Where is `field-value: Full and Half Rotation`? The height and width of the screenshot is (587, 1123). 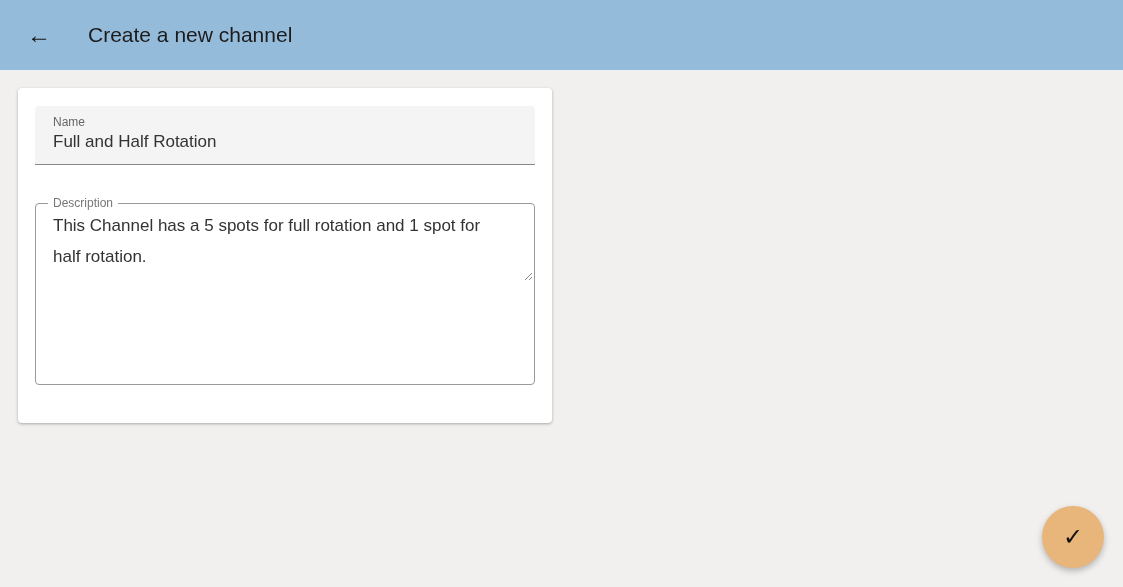
field-value: Full and Half Rotation is located at coordinates (135, 142).